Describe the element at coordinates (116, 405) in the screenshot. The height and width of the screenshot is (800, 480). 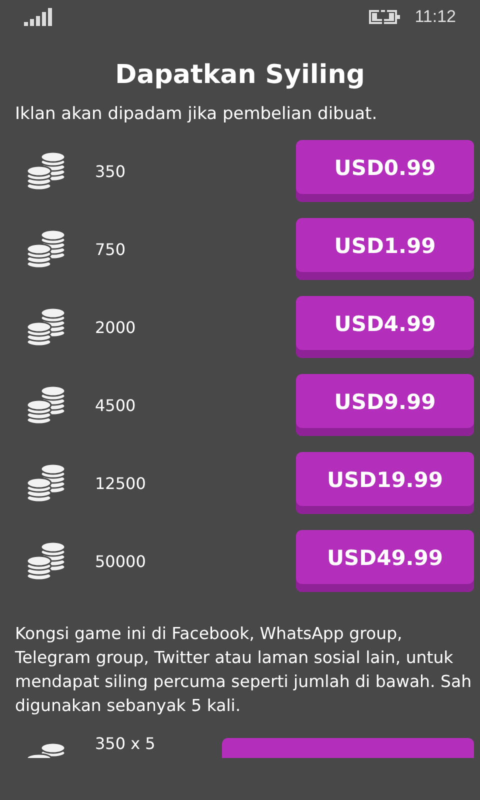
I see `coin-amount: 4500` at that location.